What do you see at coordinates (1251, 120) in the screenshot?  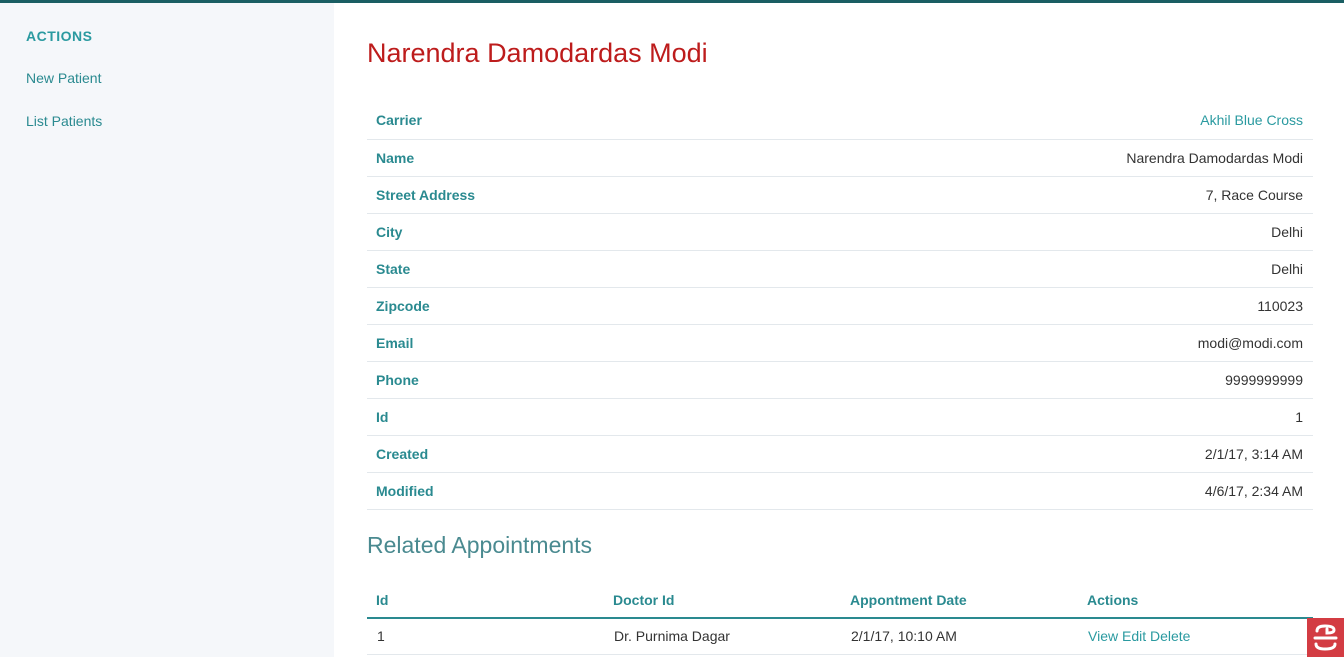 I see `carrier-link: Akhil Blue Cross` at bounding box center [1251, 120].